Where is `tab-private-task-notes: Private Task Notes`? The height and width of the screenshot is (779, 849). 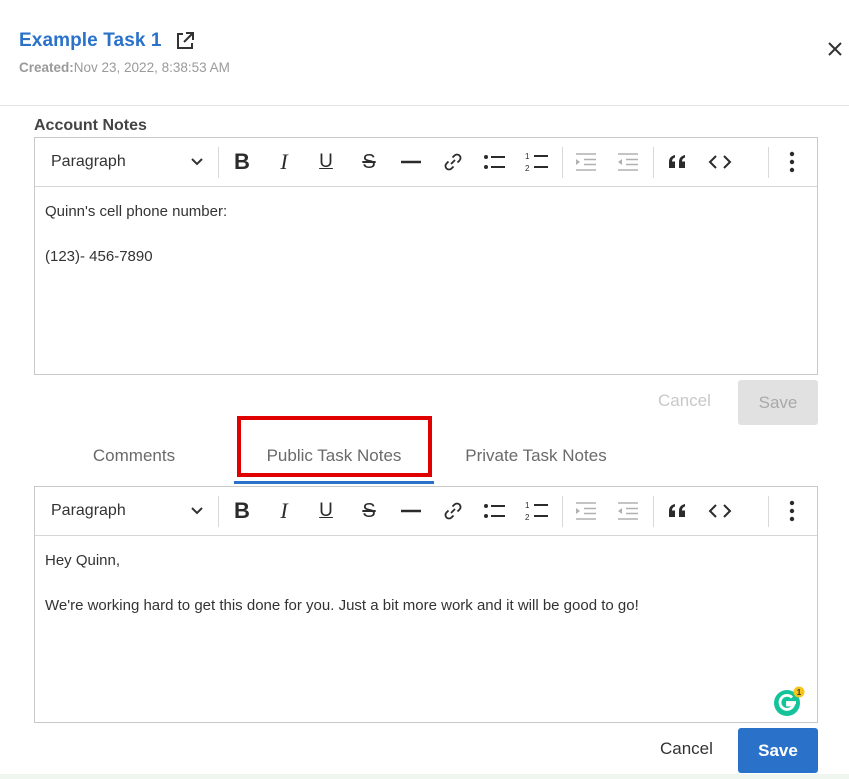 tab-private-task-notes: Private Task Notes is located at coordinates (536, 456).